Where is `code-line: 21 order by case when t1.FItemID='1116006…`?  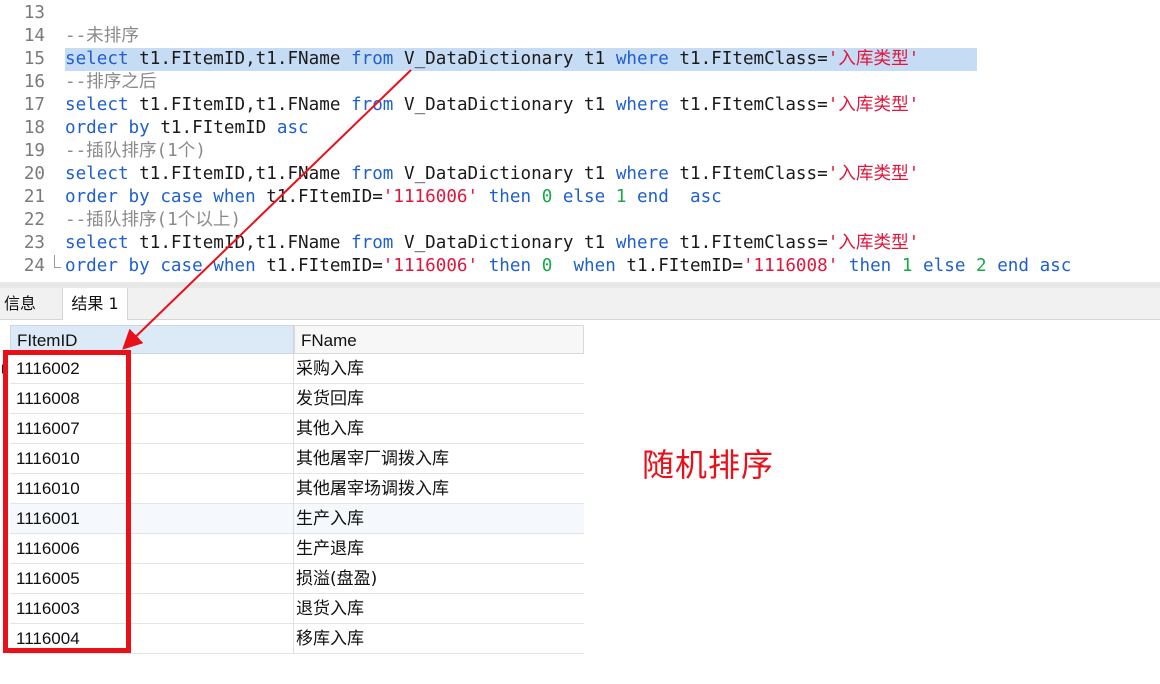
code-line: 21 order by case when t1.FItemID='1116006… is located at coordinates (580, 197).